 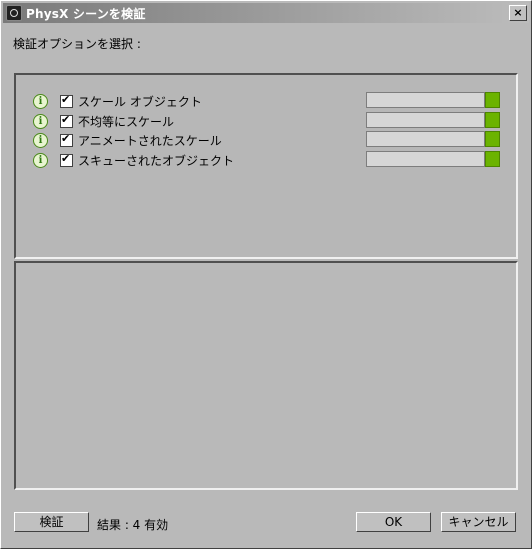 What do you see at coordinates (66, 120) in the screenshot?
I see `checkbox-nonuniform-scale` at bounding box center [66, 120].